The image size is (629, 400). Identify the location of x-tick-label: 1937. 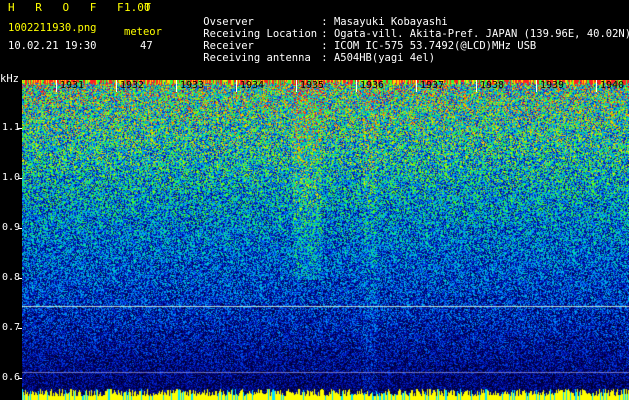
(432, 85).